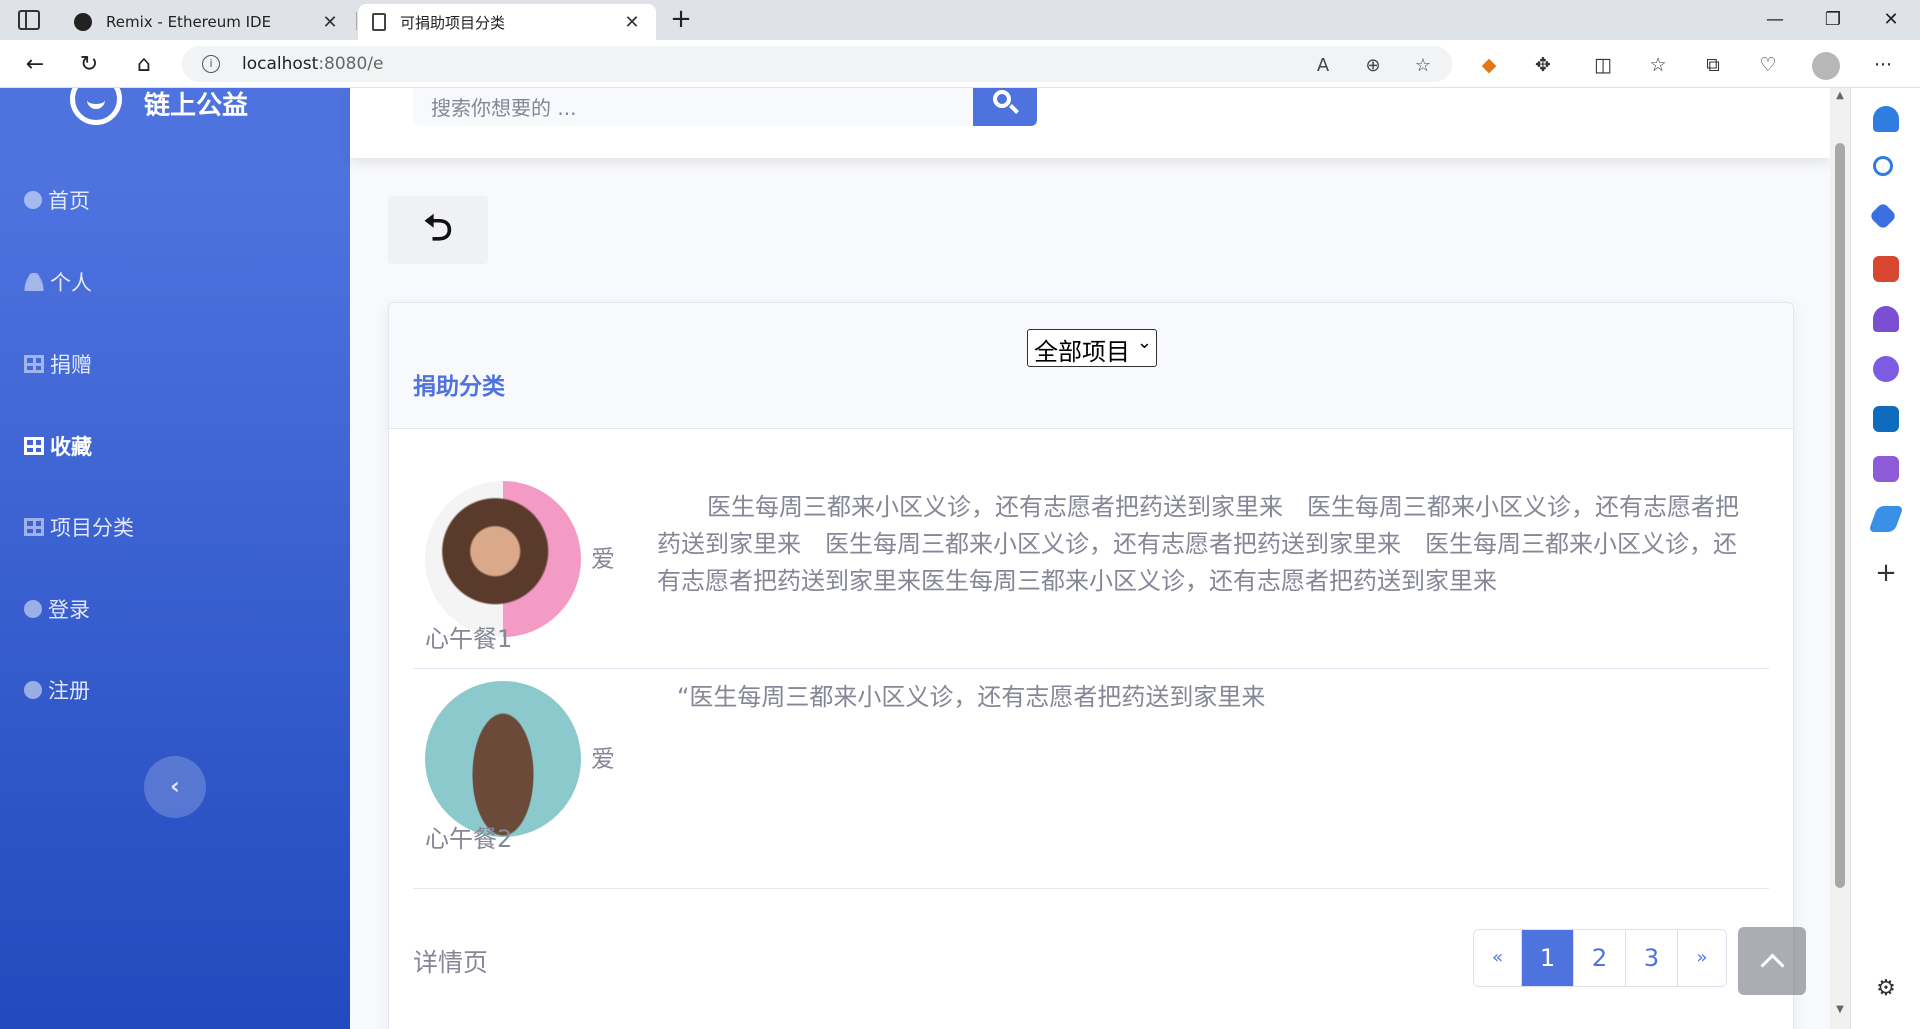 The height and width of the screenshot is (1029, 1920). I want to click on pagination: « 1 2 3 », so click(1600, 958).